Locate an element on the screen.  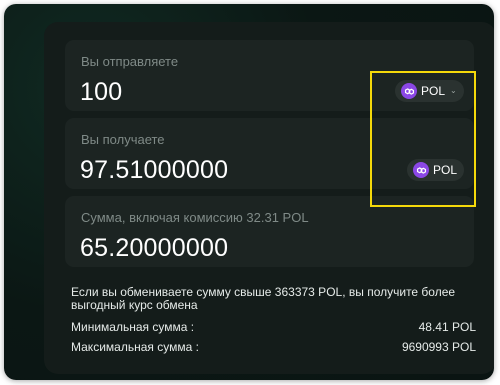
receive-amount-value: 97.51000000 is located at coordinates (154, 170).